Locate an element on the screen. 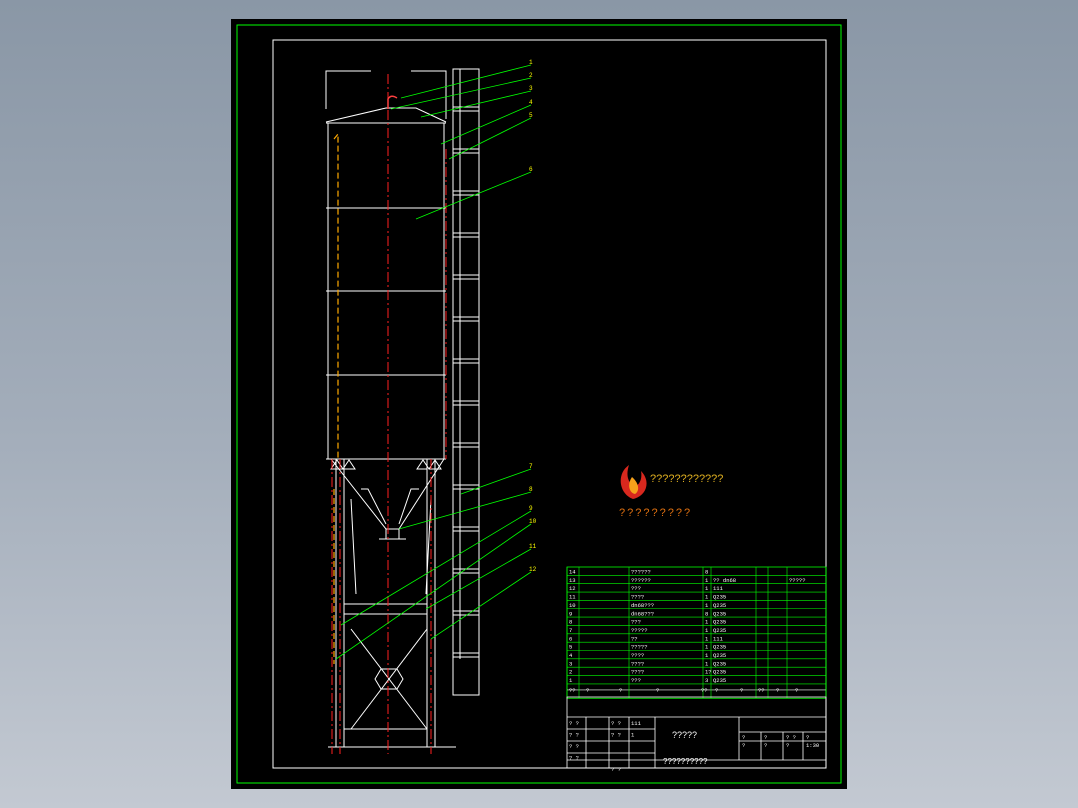 Image resolution: width=1078 pixels, height=808 pixels. parts-cell-no: 5 is located at coordinates (570, 647).